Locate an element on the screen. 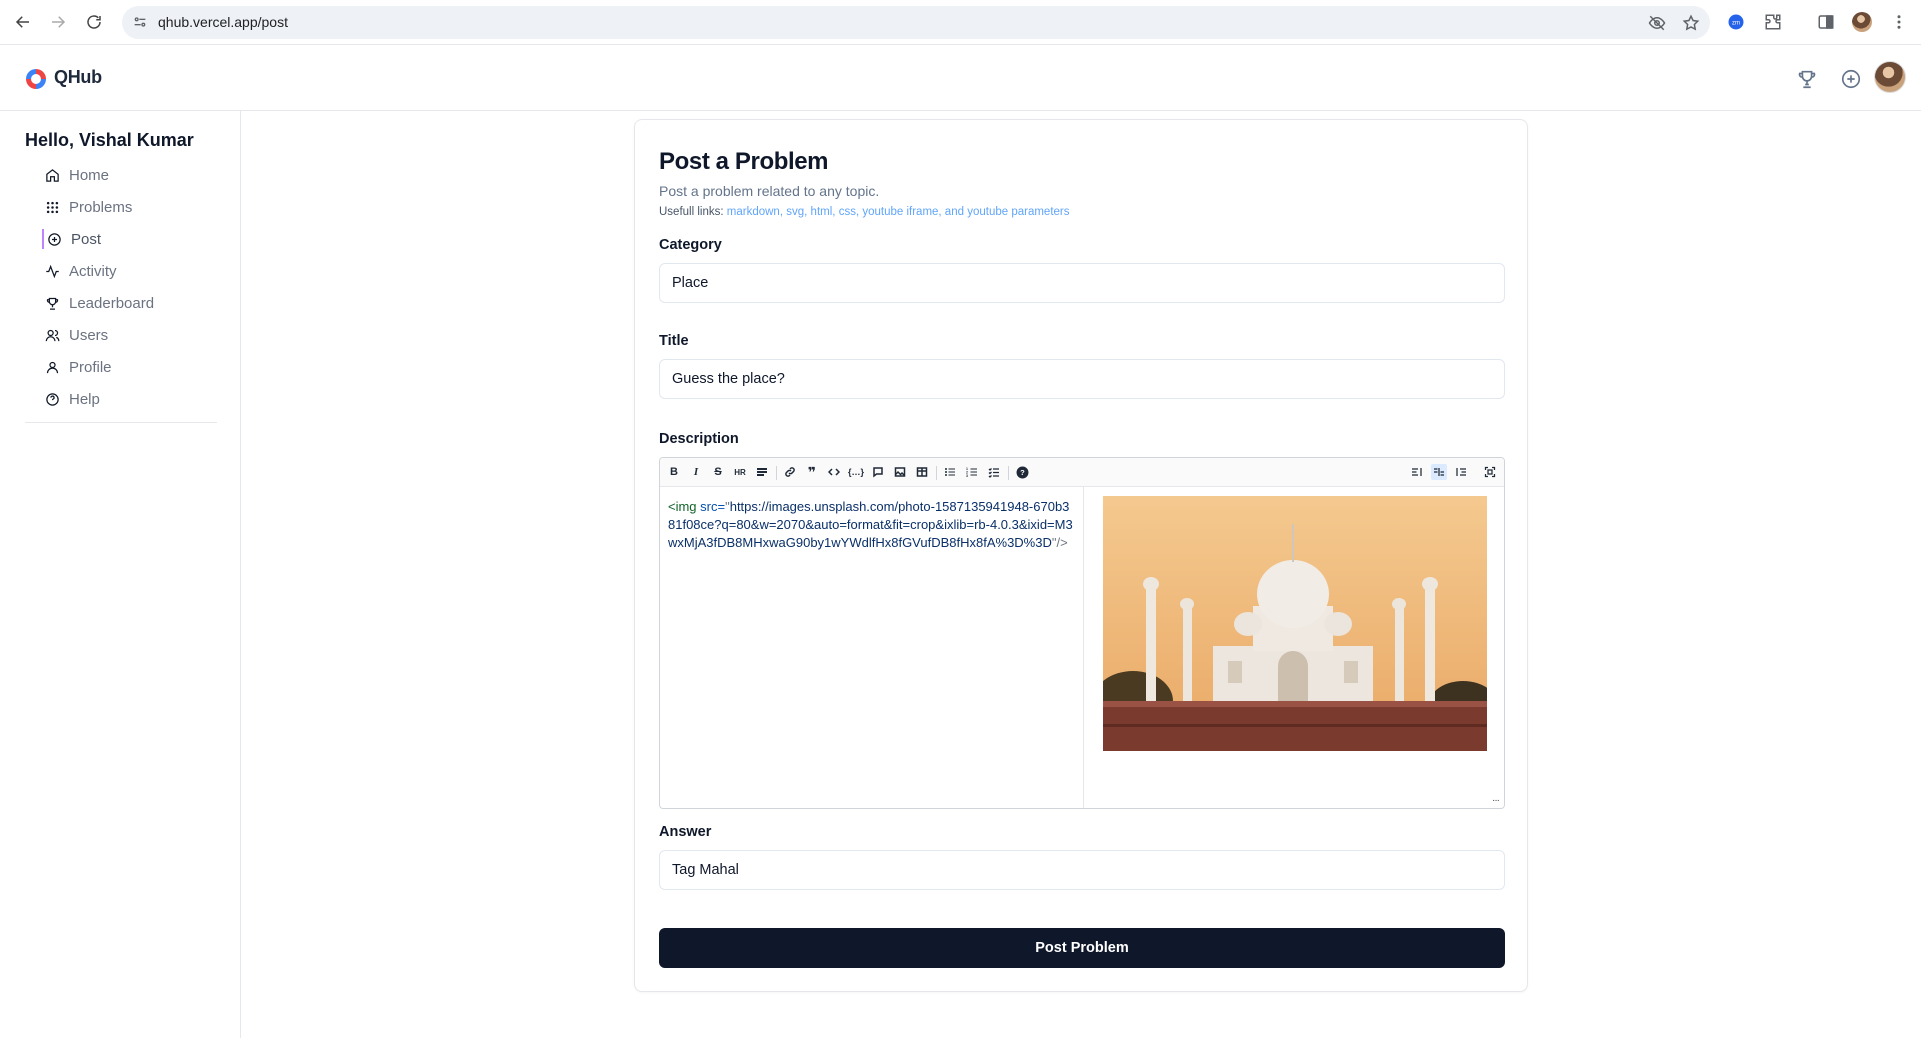  link-icon is located at coordinates (790, 472).